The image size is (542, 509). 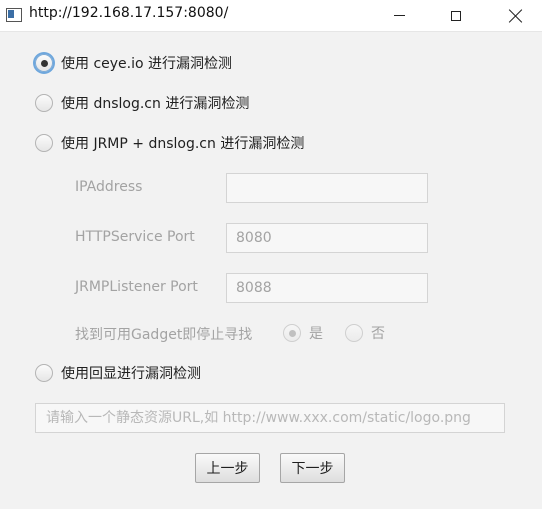 What do you see at coordinates (131, 374) in the screenshot?
I see `echo-label: 使用回显进行漏洞检测` at bounding box center [131, 374].